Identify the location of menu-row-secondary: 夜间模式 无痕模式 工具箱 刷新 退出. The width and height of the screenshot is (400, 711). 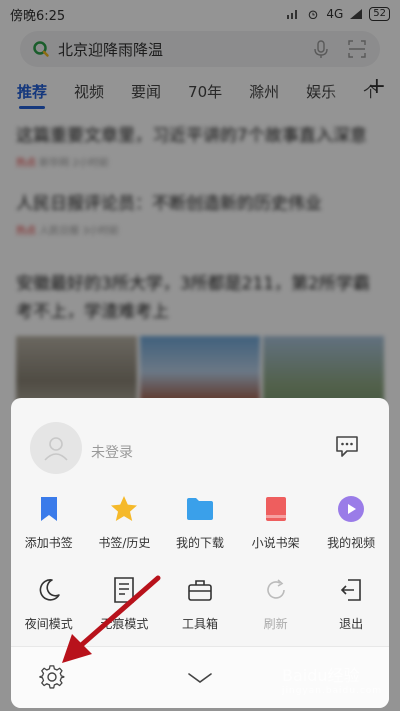
(200, 603).